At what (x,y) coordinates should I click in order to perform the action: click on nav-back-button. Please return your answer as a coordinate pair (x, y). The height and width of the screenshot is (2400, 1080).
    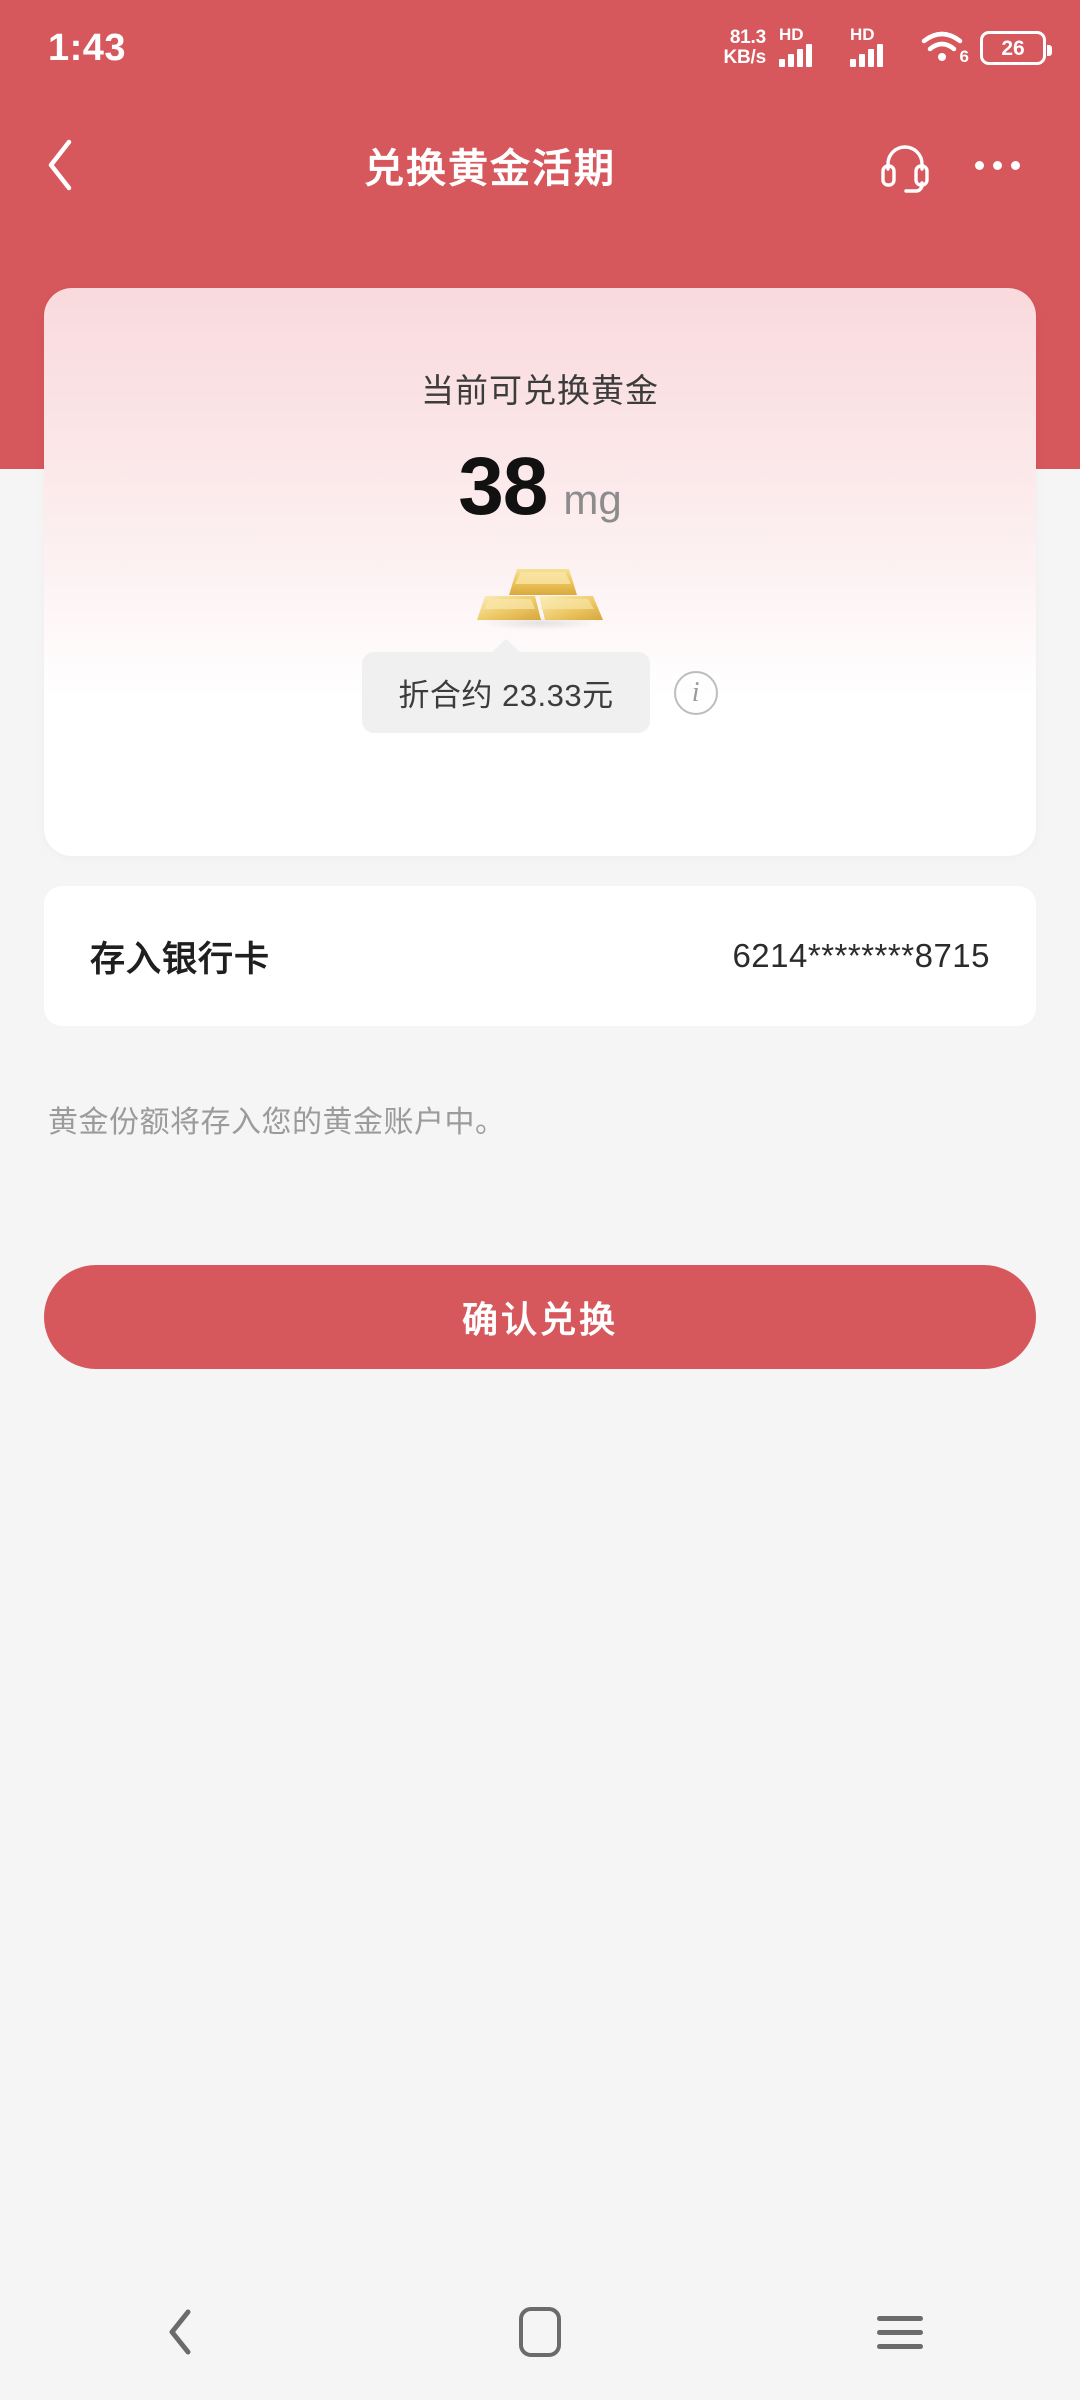
    Looking at the image, I should click on (180, 2332).